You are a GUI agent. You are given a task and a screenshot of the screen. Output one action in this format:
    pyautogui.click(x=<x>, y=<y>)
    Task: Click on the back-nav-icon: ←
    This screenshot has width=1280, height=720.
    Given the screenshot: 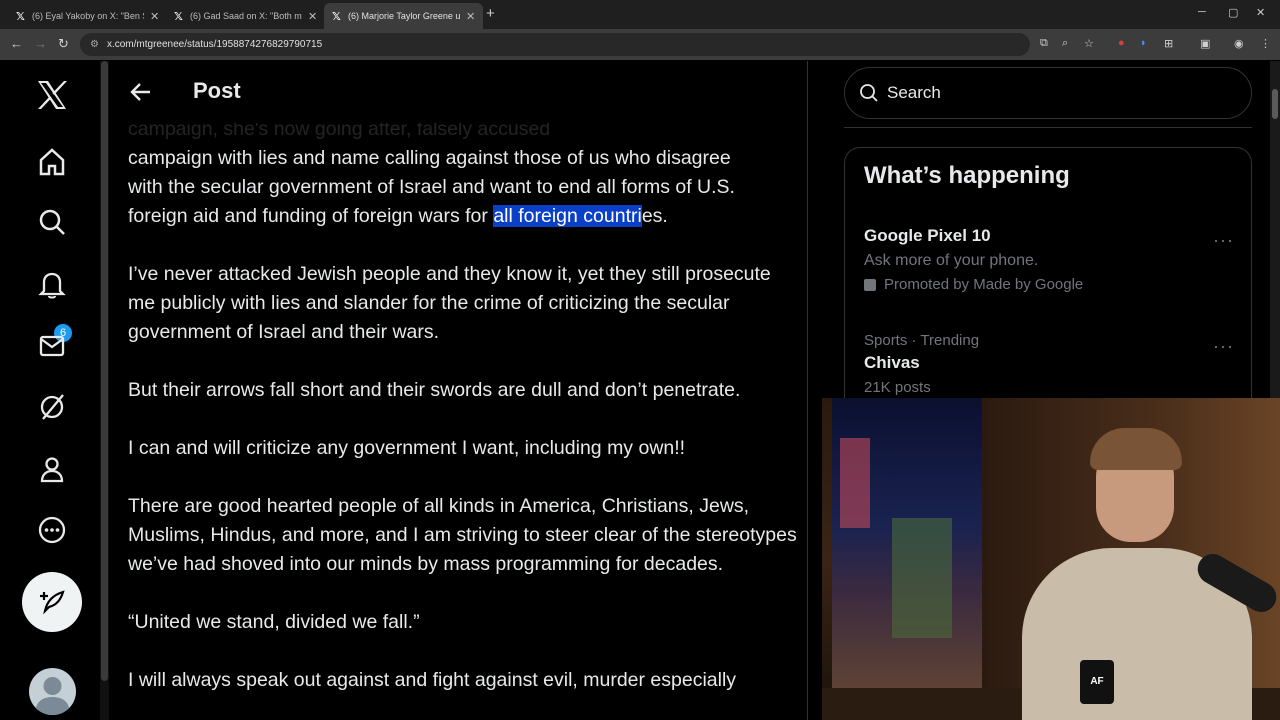 What is the action you would take?
    pyautogui.click(x=16, y=43)
    